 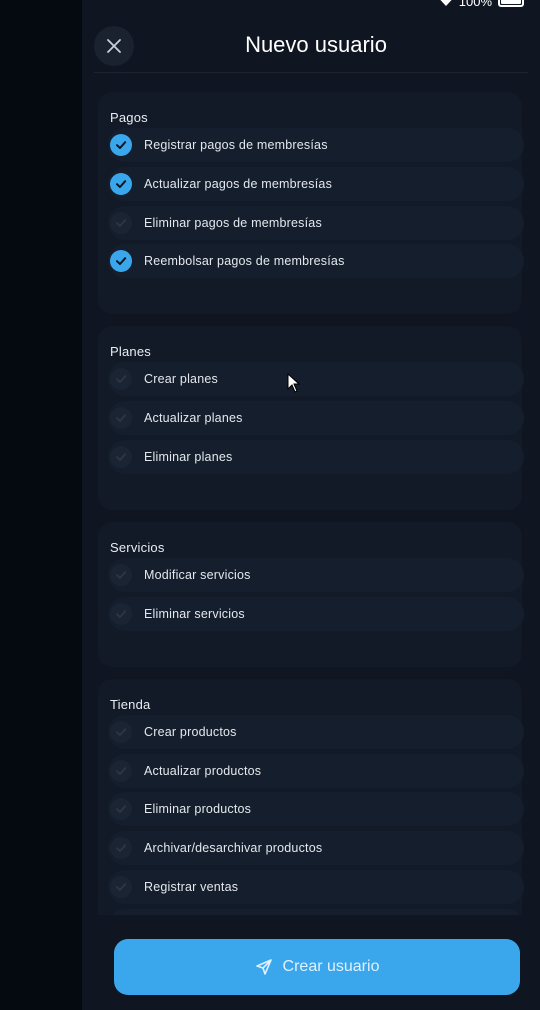 What do you see at coordinates (316, 613) in the screenshot?
I see `permission-row: Eliminar servicios` at bounding box center [316, 613].